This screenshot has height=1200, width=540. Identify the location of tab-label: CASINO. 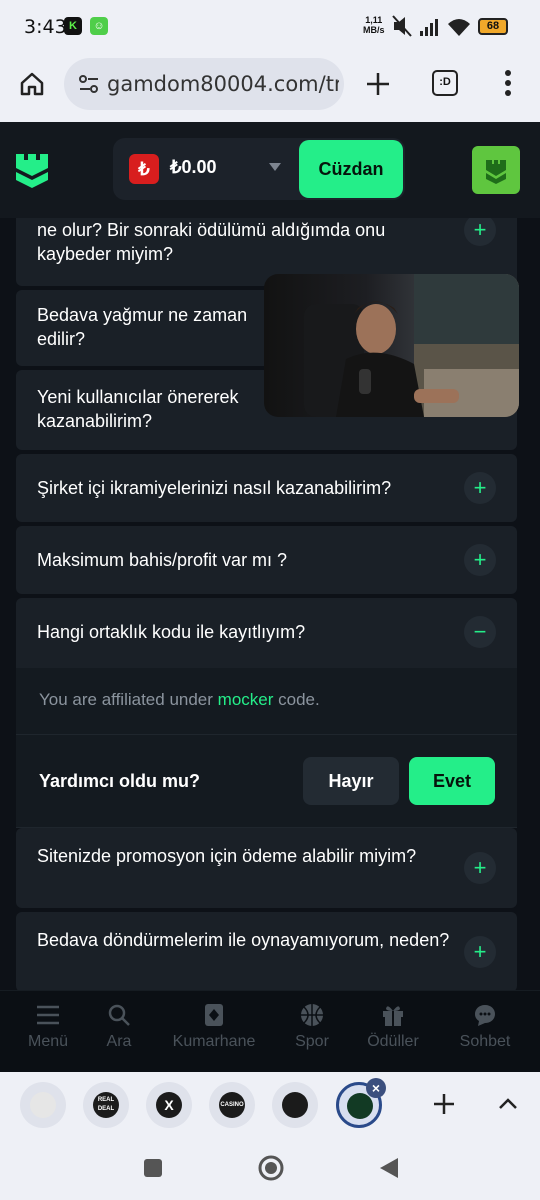
(232, 1105).